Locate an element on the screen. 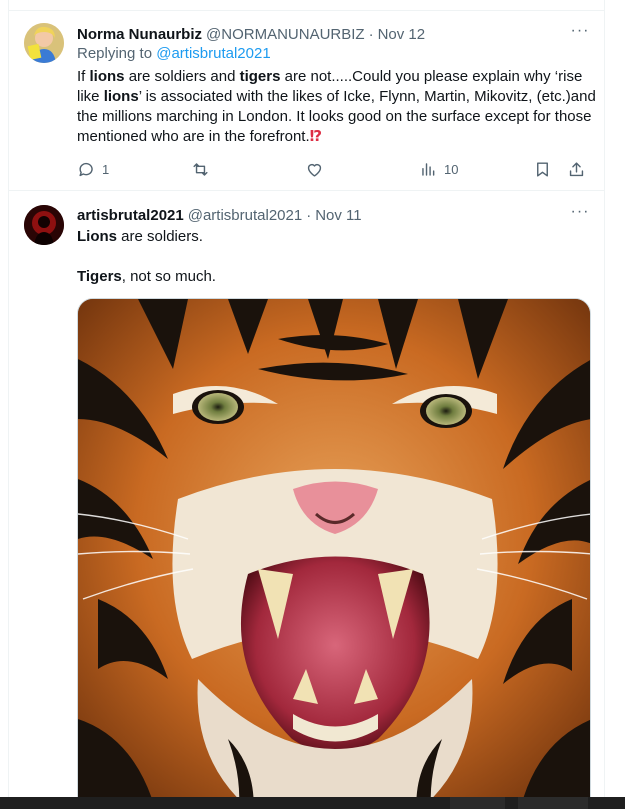 The image size is (625, 809). text-segment: If is located at coordinates (83, 76).